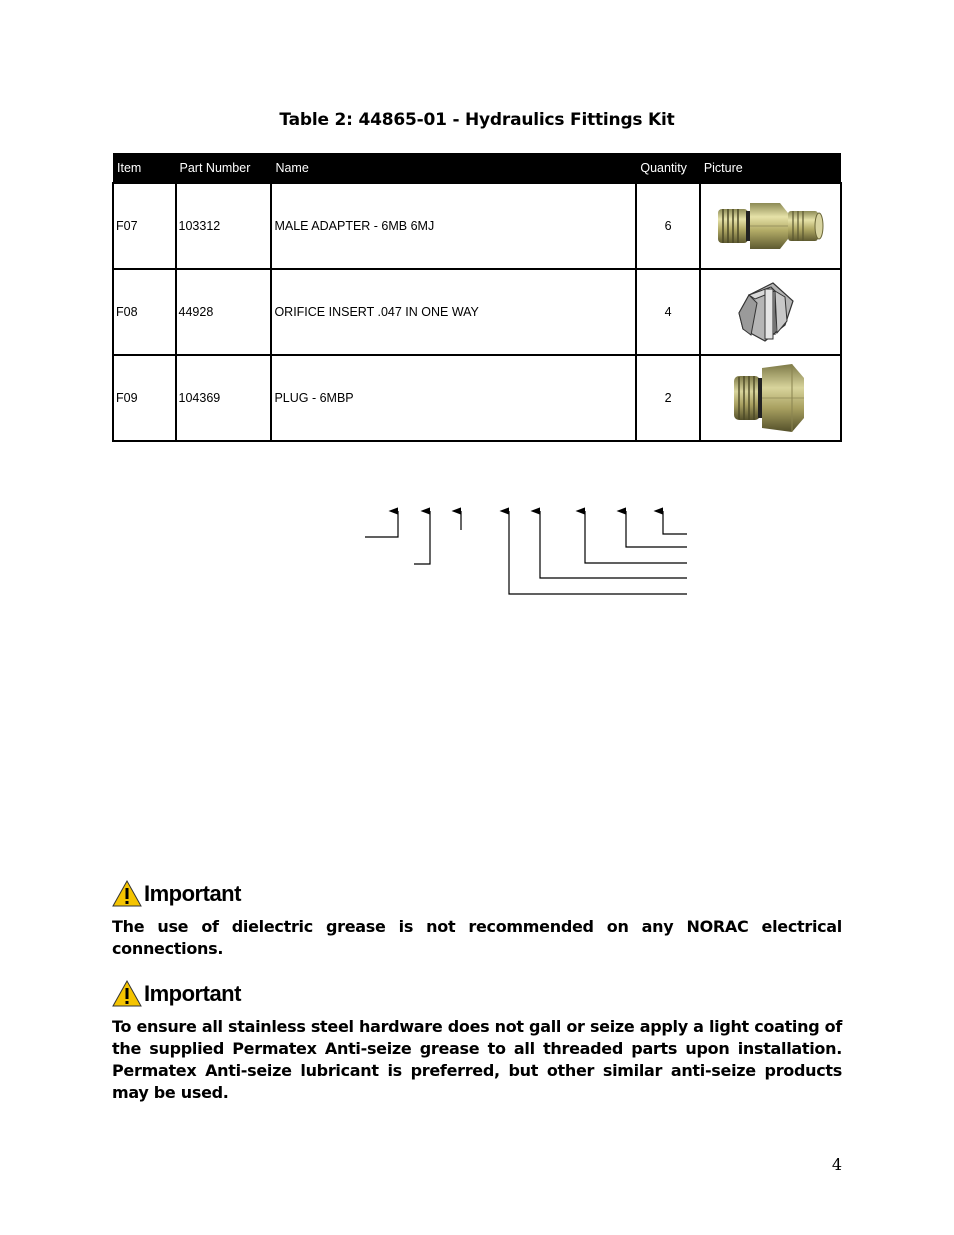 Image resolution: width=954 pixels, height=1235 pixels. I want to click on callout-diagram, so click(526, 551).